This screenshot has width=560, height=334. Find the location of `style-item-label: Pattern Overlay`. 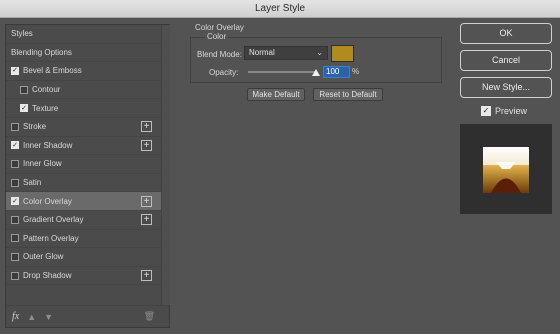

style-item-label: Pattern Overlay is located at coordinates (51, 238).